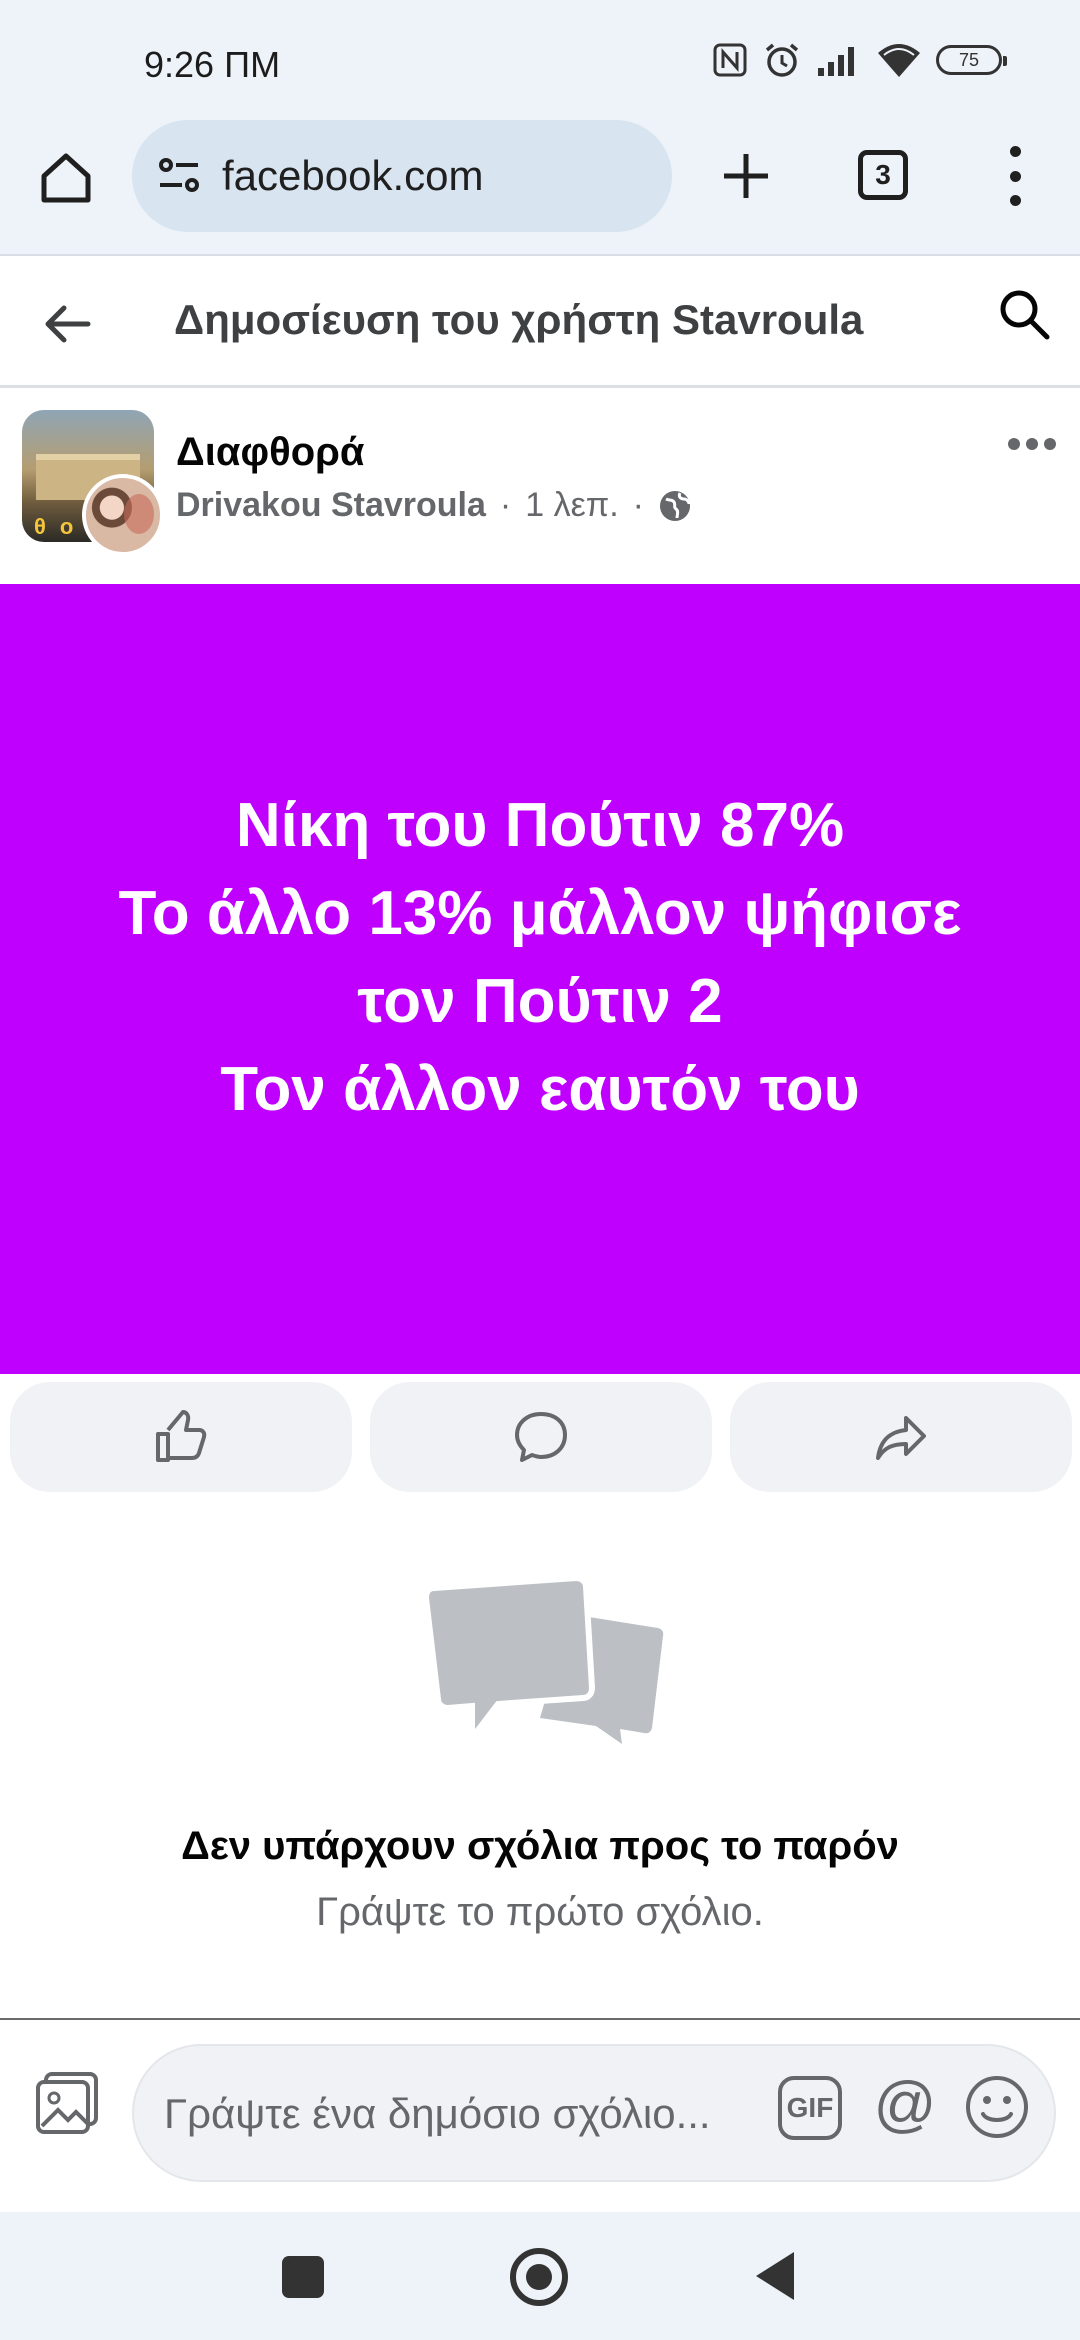 Image resolution: width=1080 pixels, height=2340 pixels. What do you see at coordinates (540, 913) in the screenshot?
I see `post-text-line: Το άλλο 13% μάλλον ψήφισε` at bounding box center [540, 913].